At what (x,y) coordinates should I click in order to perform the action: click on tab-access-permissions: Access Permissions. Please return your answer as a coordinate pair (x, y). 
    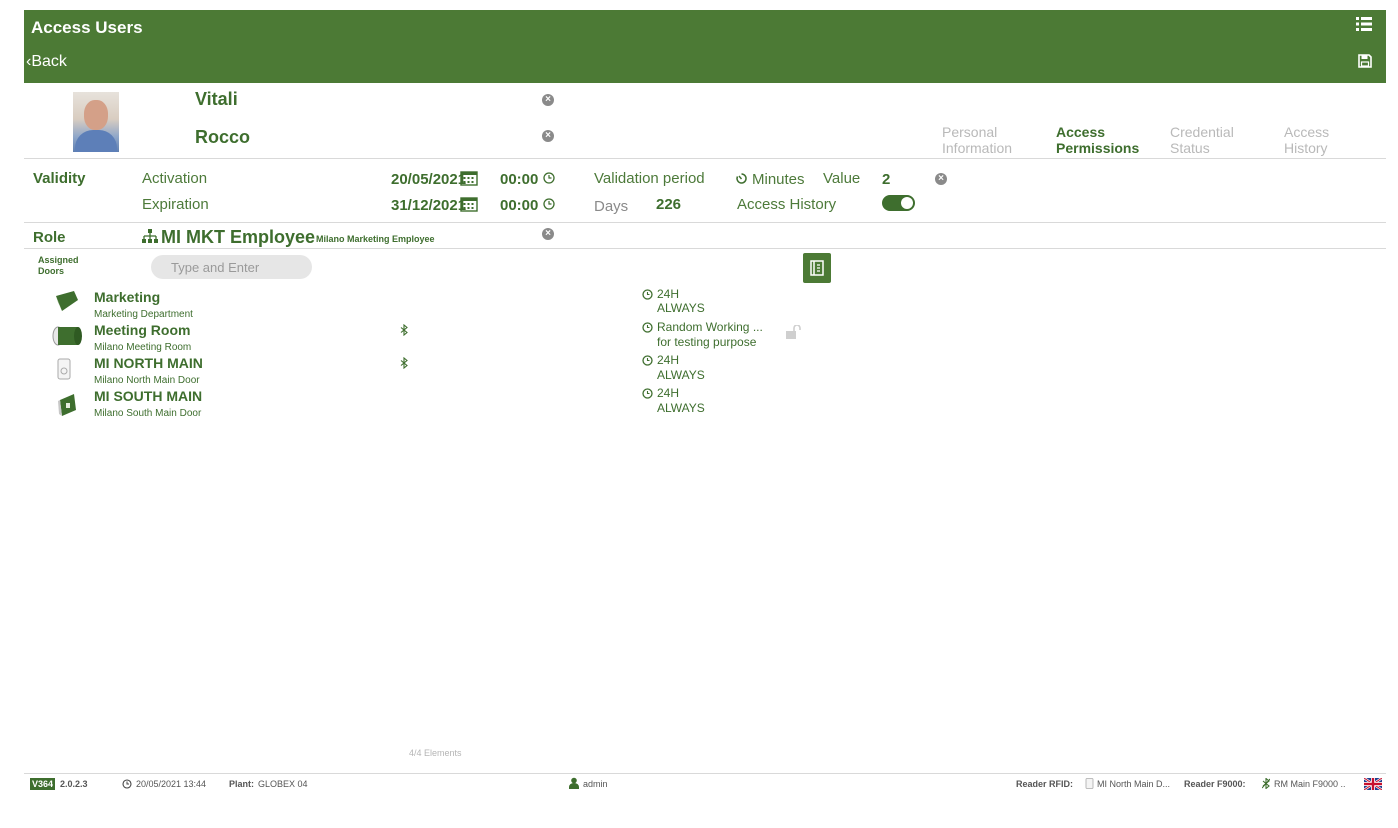
    Looking at the image, I should click on (1097, 140).